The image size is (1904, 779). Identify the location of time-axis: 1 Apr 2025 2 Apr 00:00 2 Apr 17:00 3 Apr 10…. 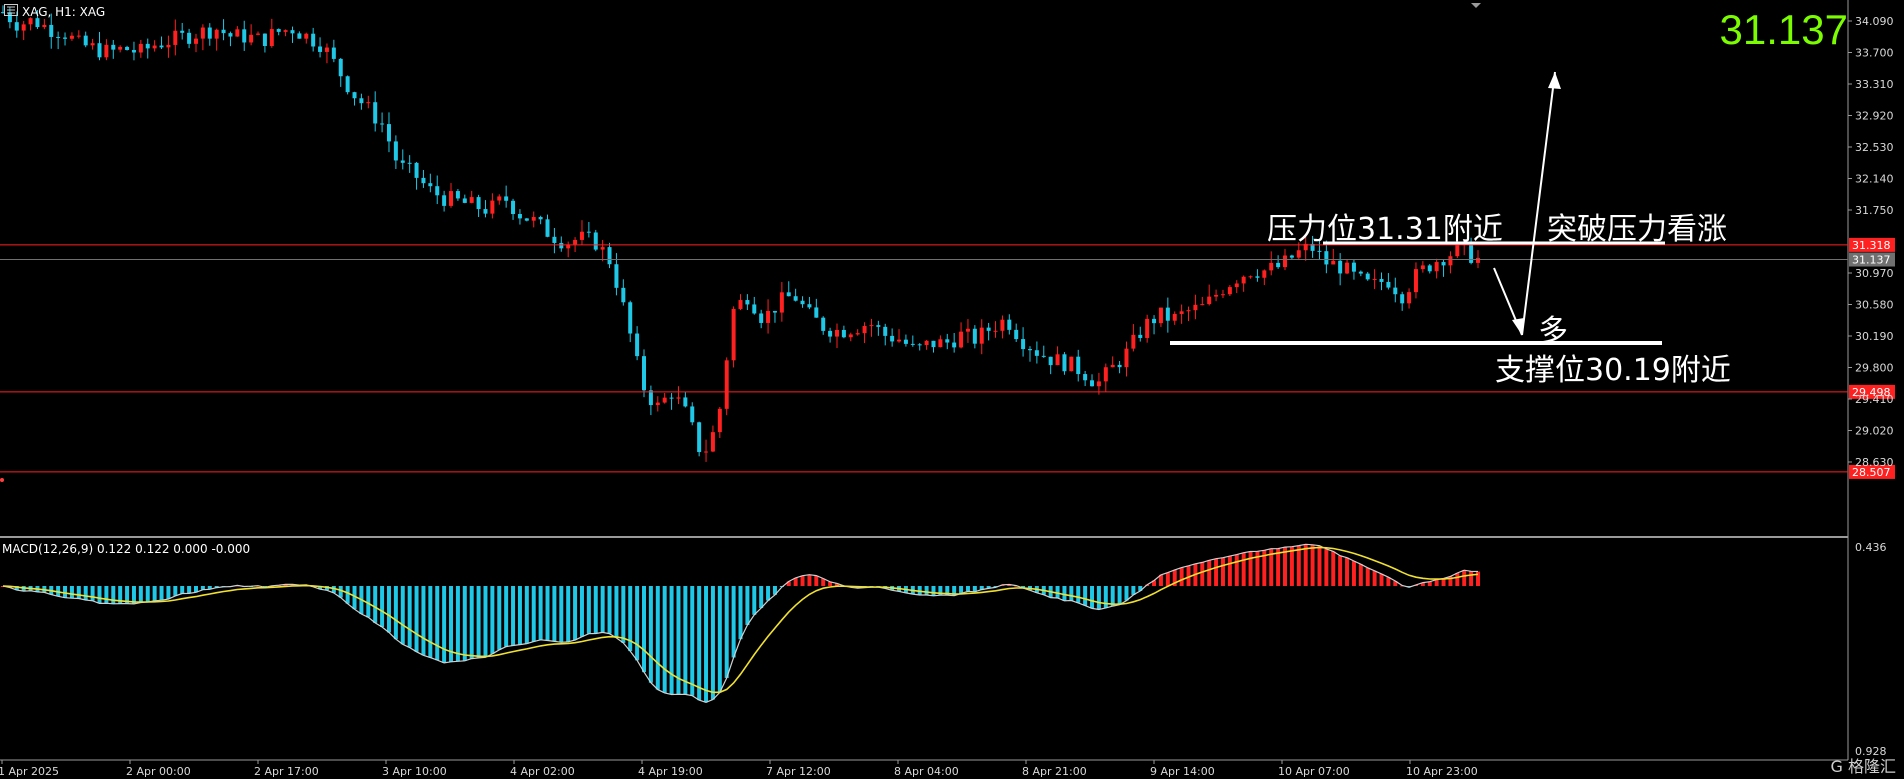
(739, 769).